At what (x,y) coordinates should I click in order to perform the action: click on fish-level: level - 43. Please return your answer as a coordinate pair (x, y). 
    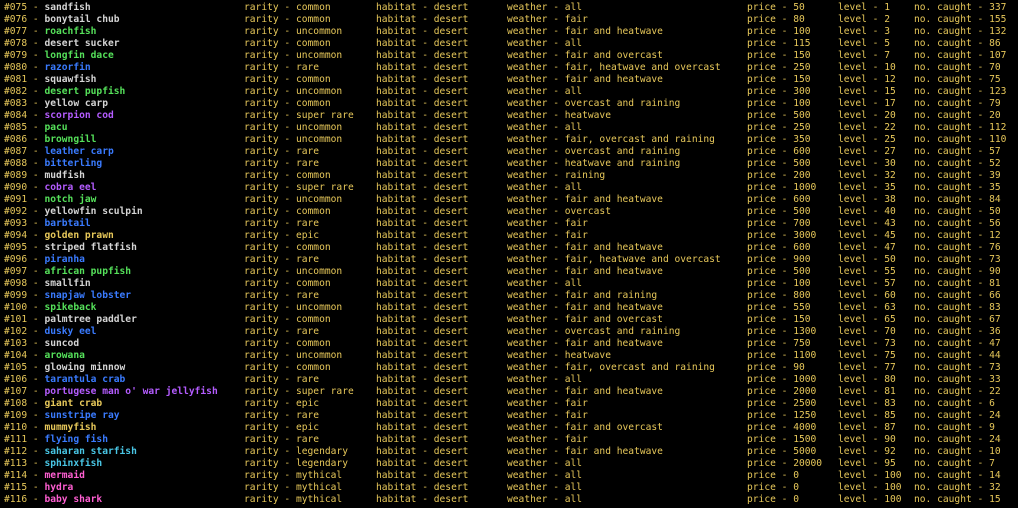
    Looking at the image, I should click on (867, 224).